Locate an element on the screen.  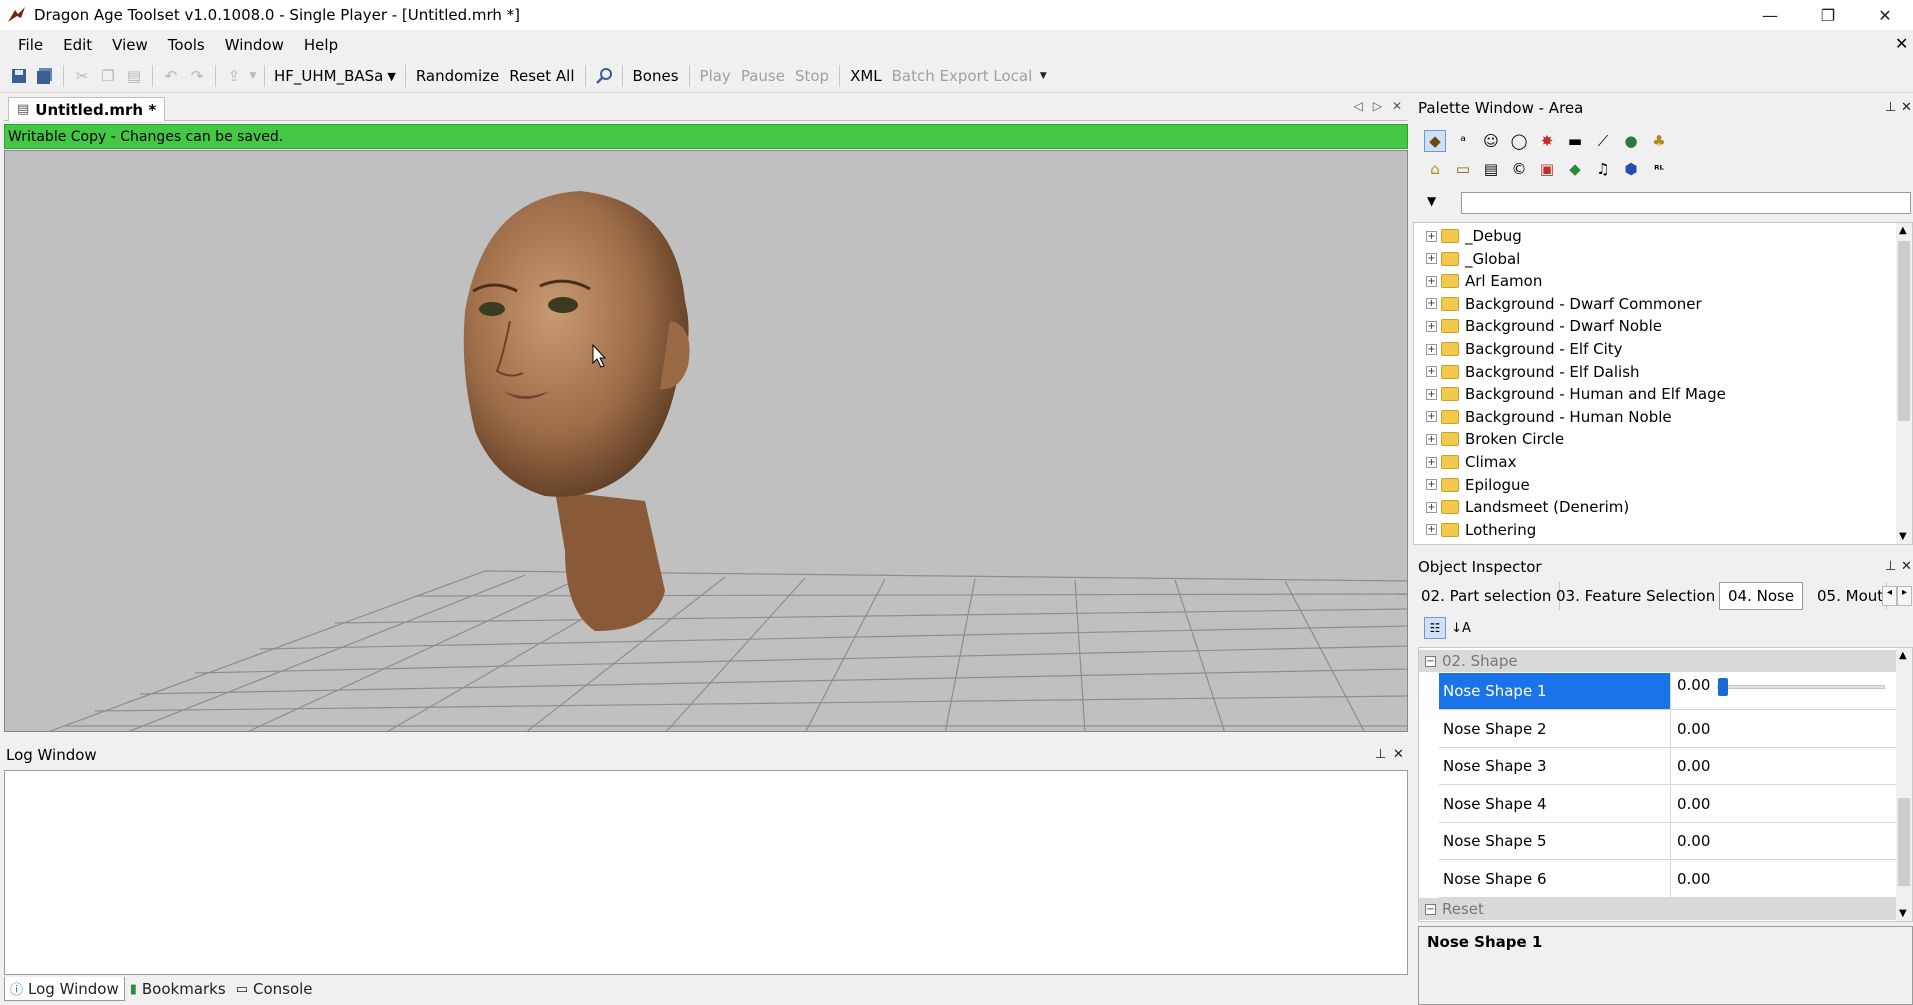
trap-icon: ✸ is located at coordinates (1547, 141).